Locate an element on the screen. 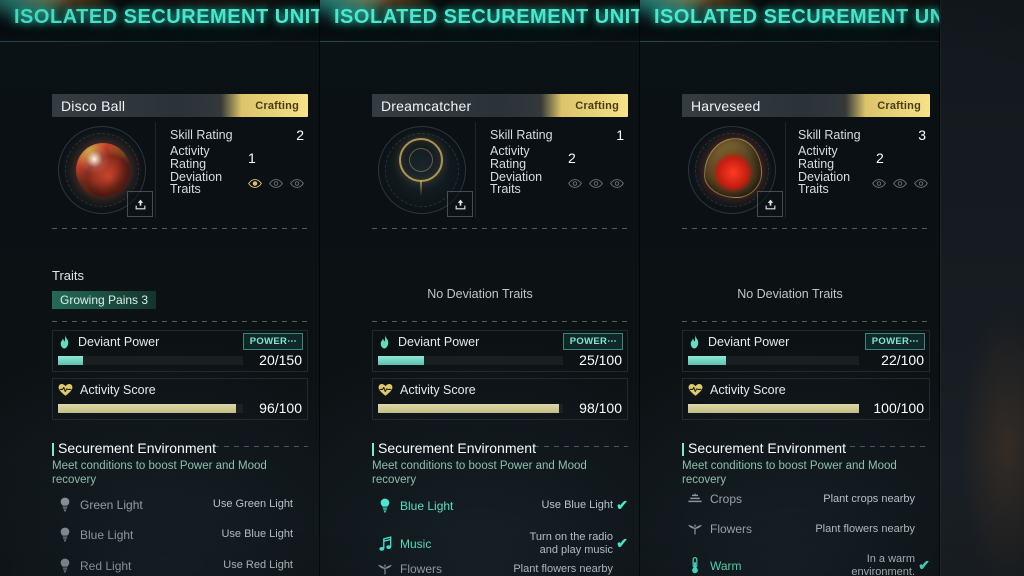 The height and width of the screenshot is (576, 1024). item-name: Harveseed is located at coordinates (726, 105).